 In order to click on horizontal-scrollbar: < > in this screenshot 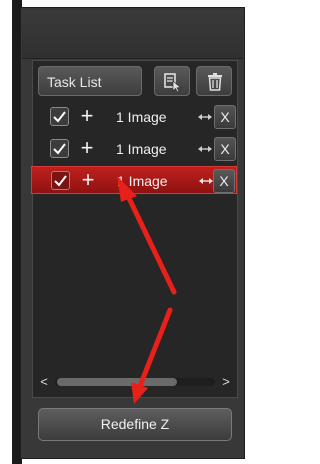, I will do `click(135, 382)`.